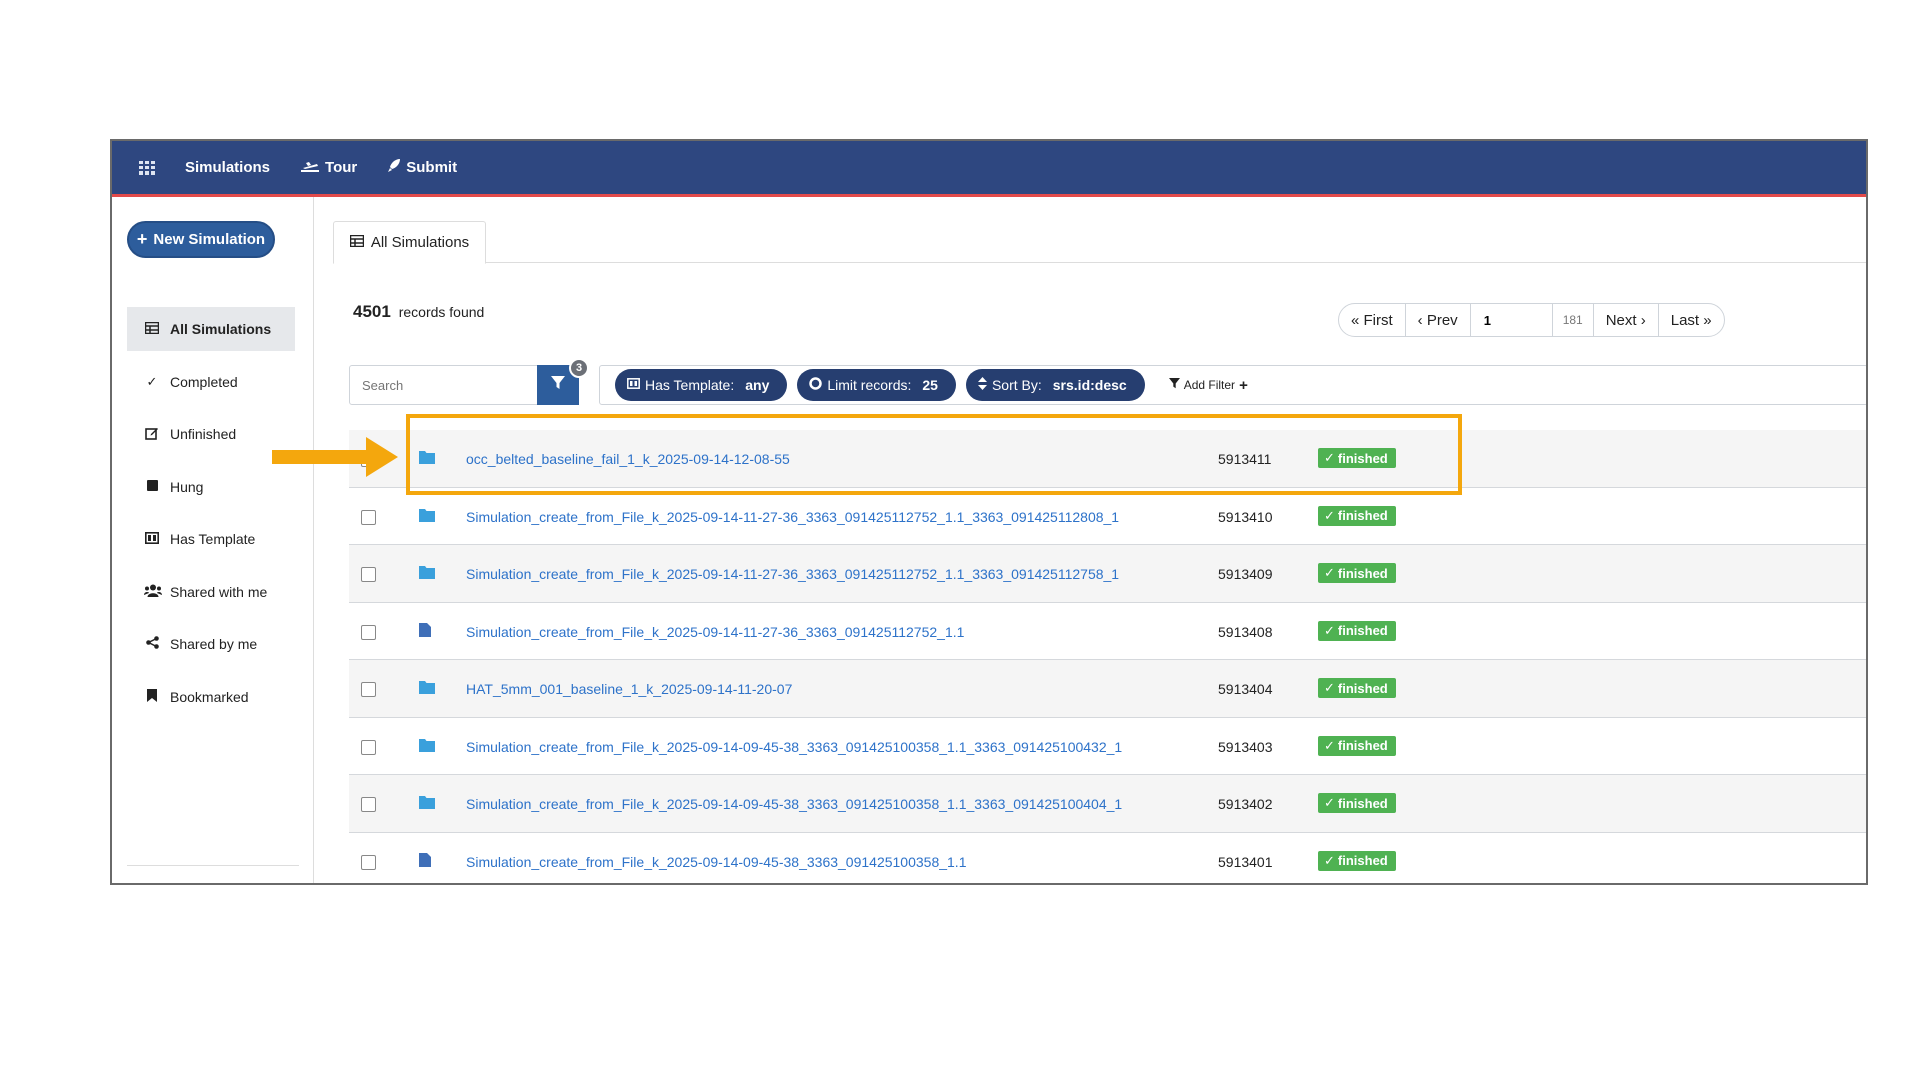  What do you see at coordinates (1691, 320) in the screenshot?
I see `last-page-button: Last »` at bounding box center [1691, 320].